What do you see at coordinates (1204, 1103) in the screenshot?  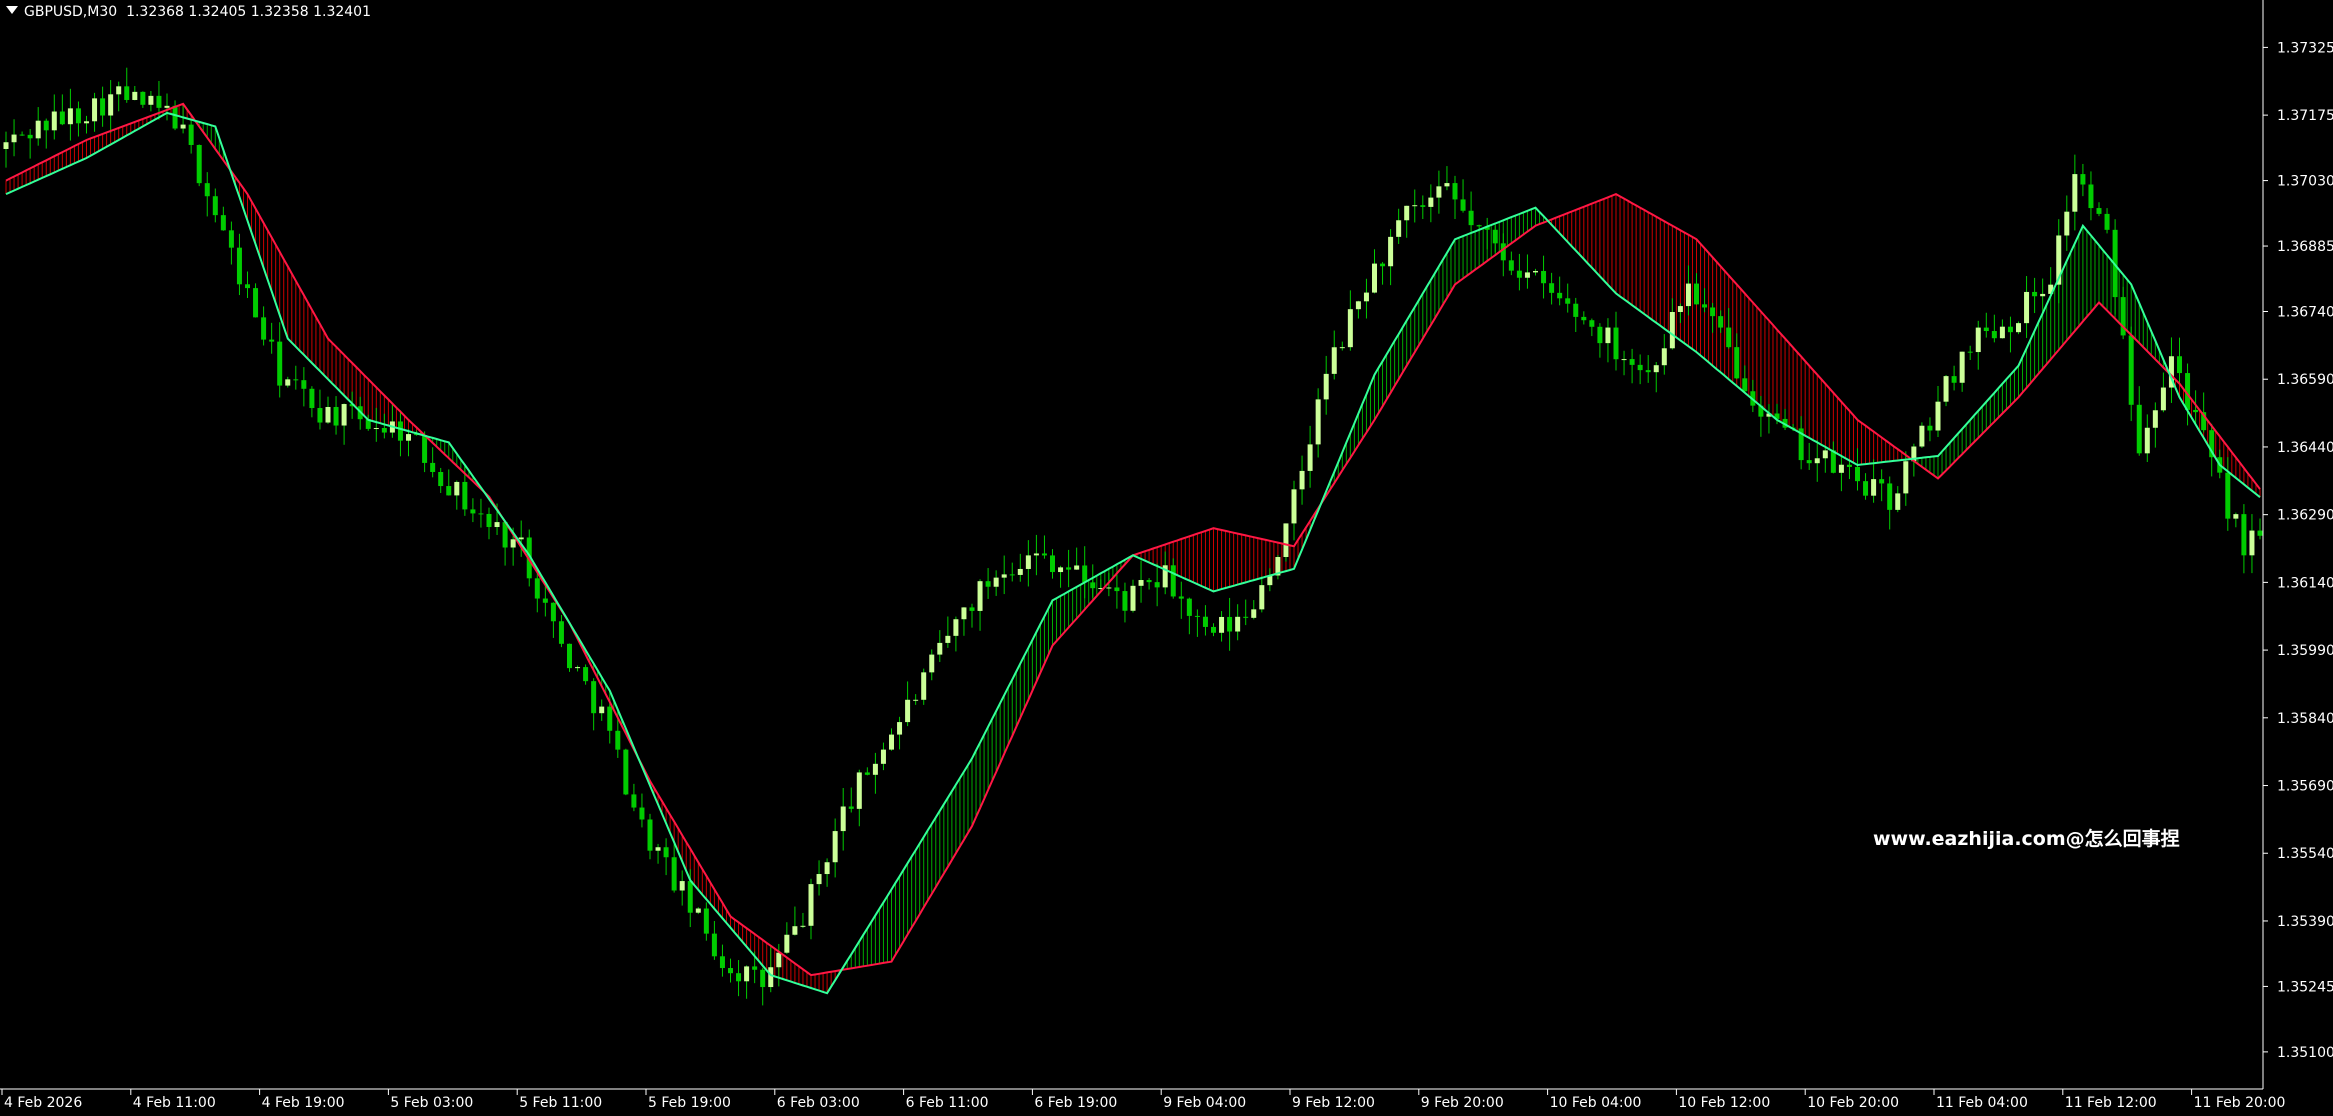 I see `time-tick-label: 9 Feb 04:00` at bounding box center [1204, 1103].